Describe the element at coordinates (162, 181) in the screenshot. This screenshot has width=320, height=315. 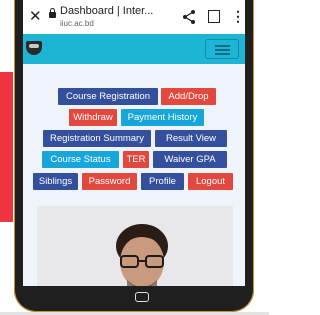
I see `profile-button: Profile` at that location.